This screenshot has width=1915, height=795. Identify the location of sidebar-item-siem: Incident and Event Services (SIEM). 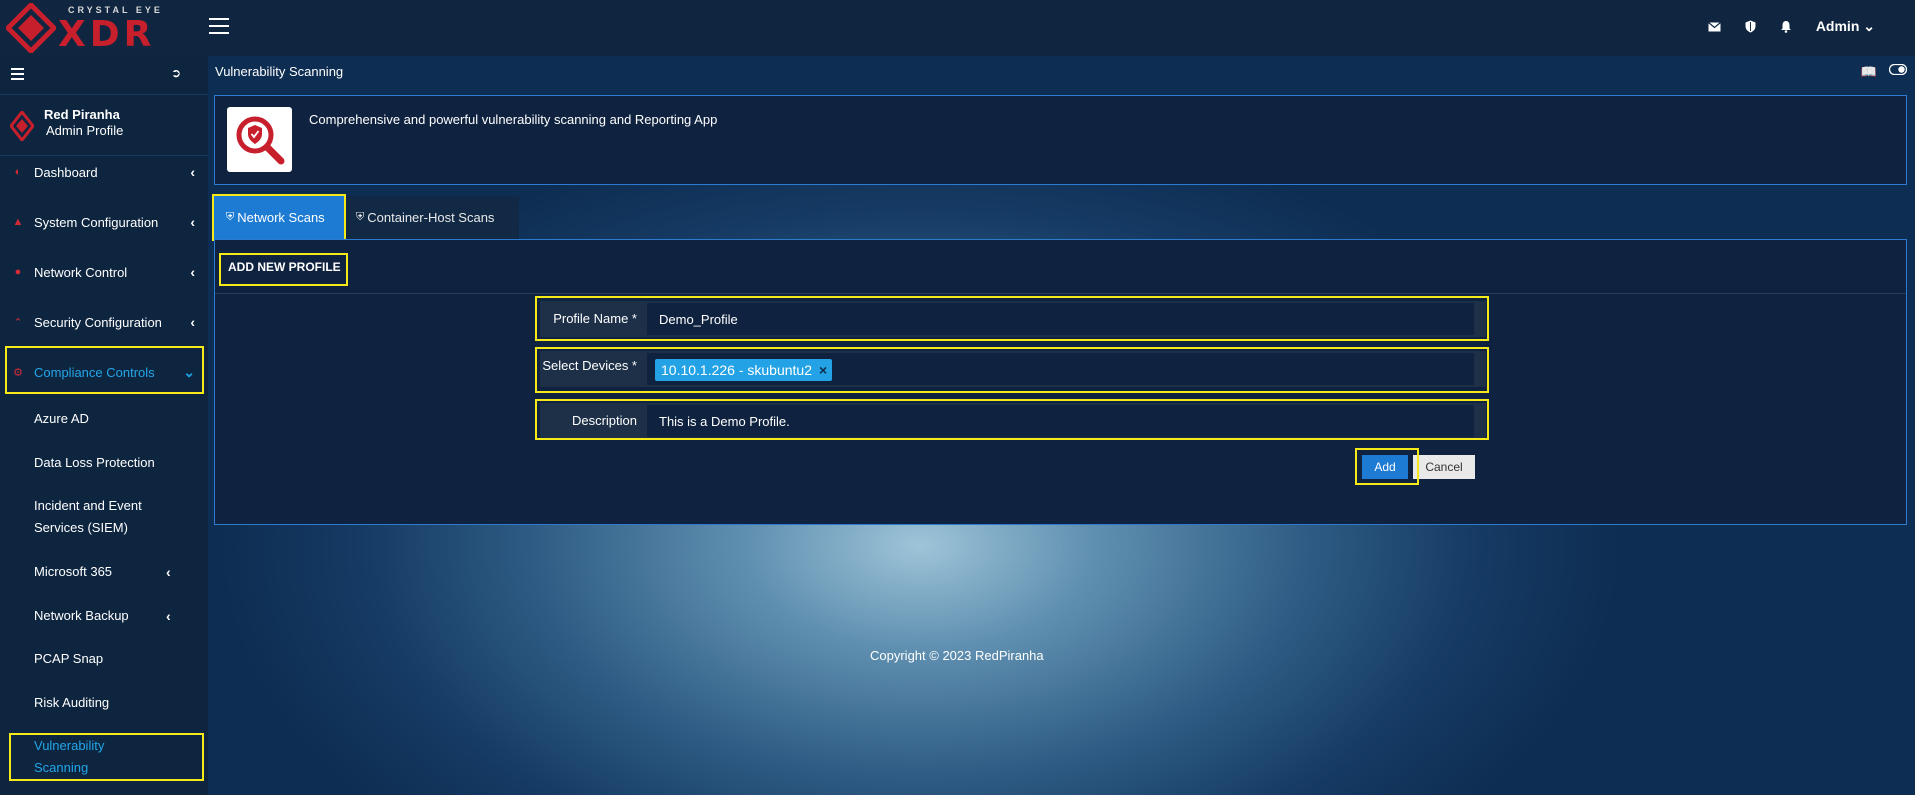
(88, 517).